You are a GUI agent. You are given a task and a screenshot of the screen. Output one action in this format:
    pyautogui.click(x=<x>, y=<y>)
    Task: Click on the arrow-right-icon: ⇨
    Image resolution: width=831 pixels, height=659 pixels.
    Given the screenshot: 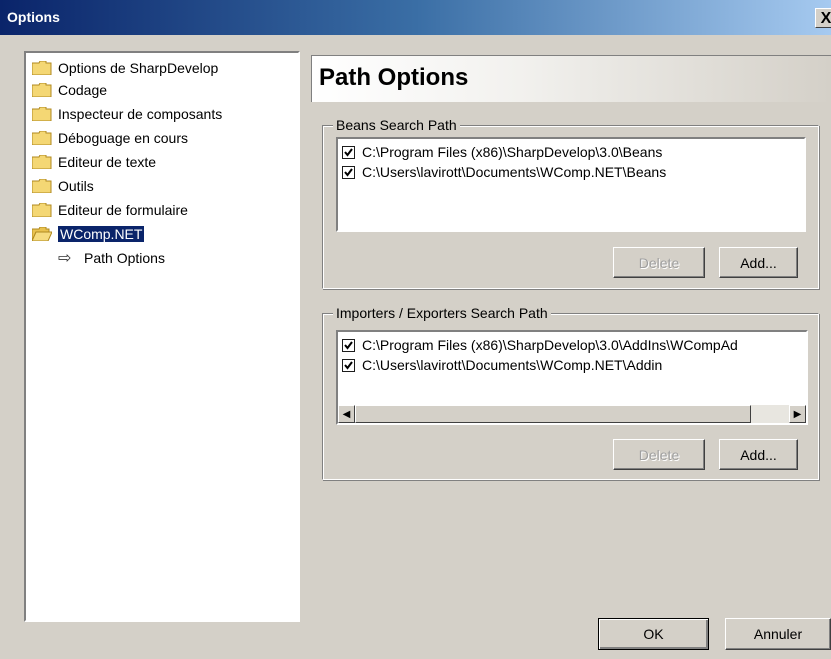 What is the action you would take?
    pyautogui.click(x=65, y=258)
    